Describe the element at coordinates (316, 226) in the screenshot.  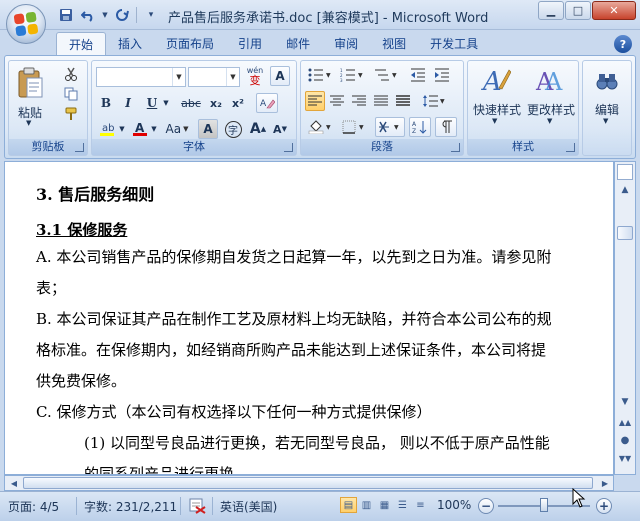
I see `heading-3-1: 3.1 保修服务` at that location.